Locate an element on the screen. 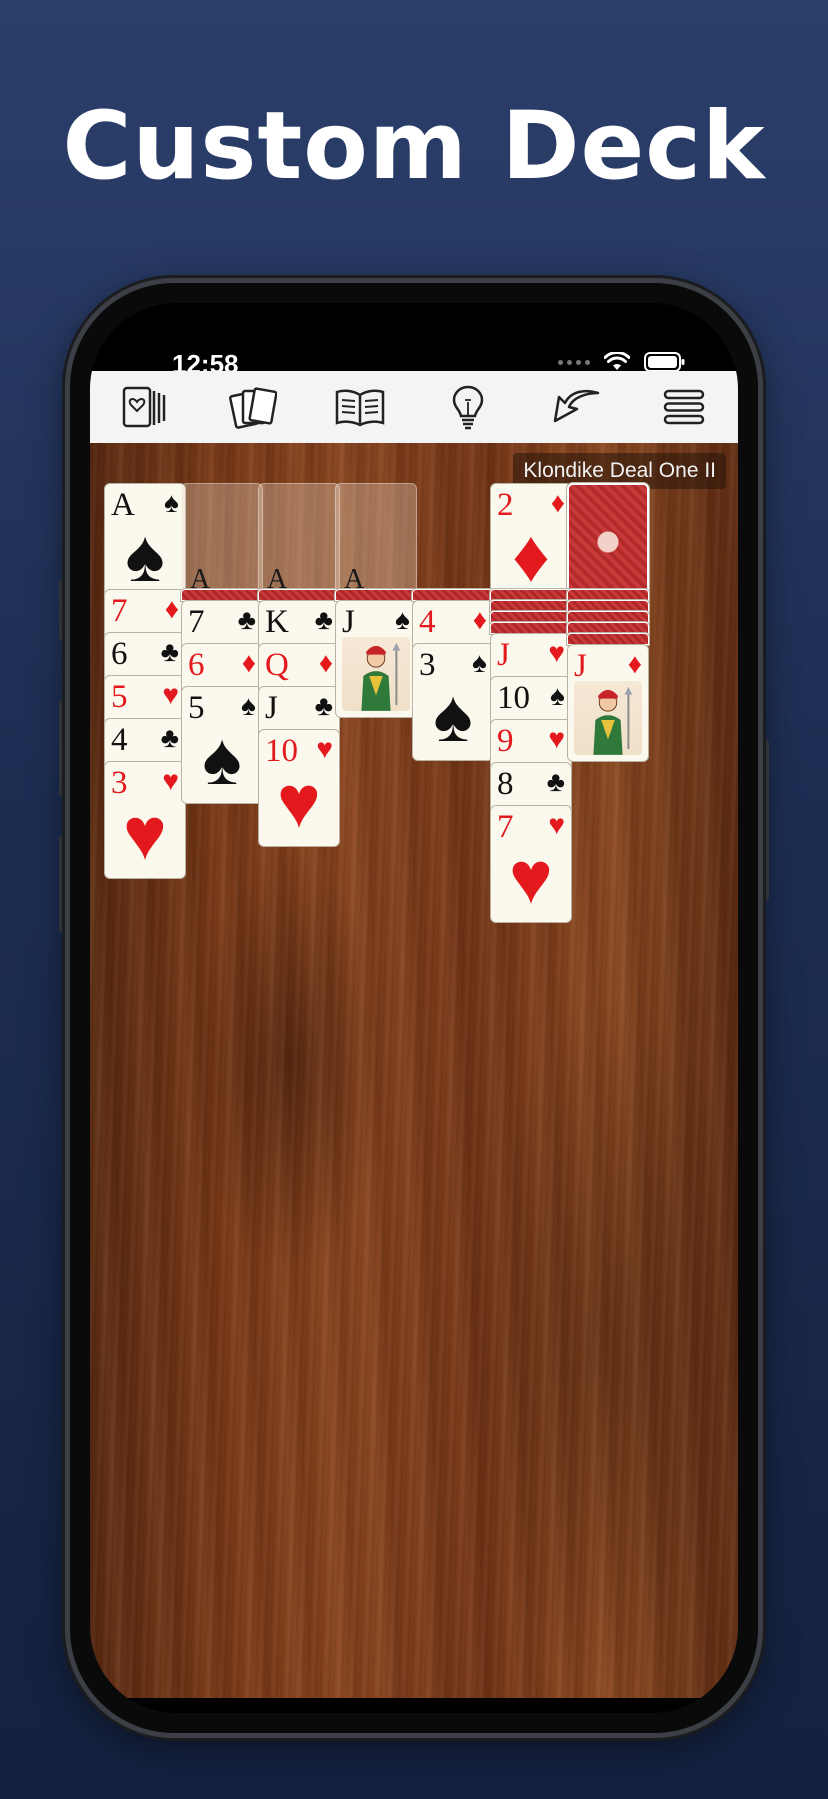  status-icons is located at coordinates (622, 362).